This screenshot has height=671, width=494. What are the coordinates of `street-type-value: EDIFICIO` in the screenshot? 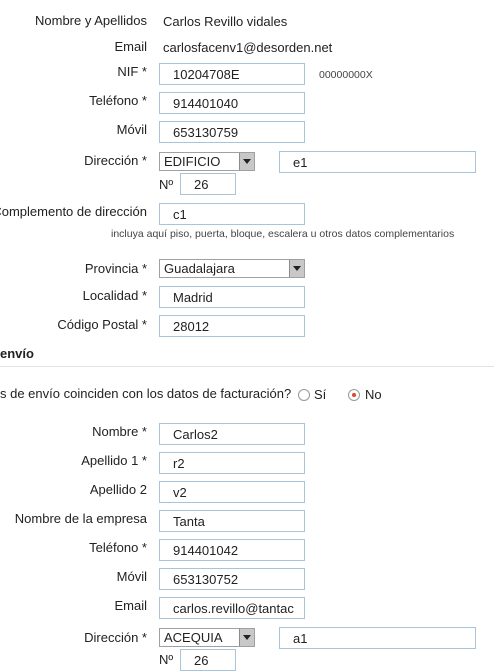 It's located at (192, 161).